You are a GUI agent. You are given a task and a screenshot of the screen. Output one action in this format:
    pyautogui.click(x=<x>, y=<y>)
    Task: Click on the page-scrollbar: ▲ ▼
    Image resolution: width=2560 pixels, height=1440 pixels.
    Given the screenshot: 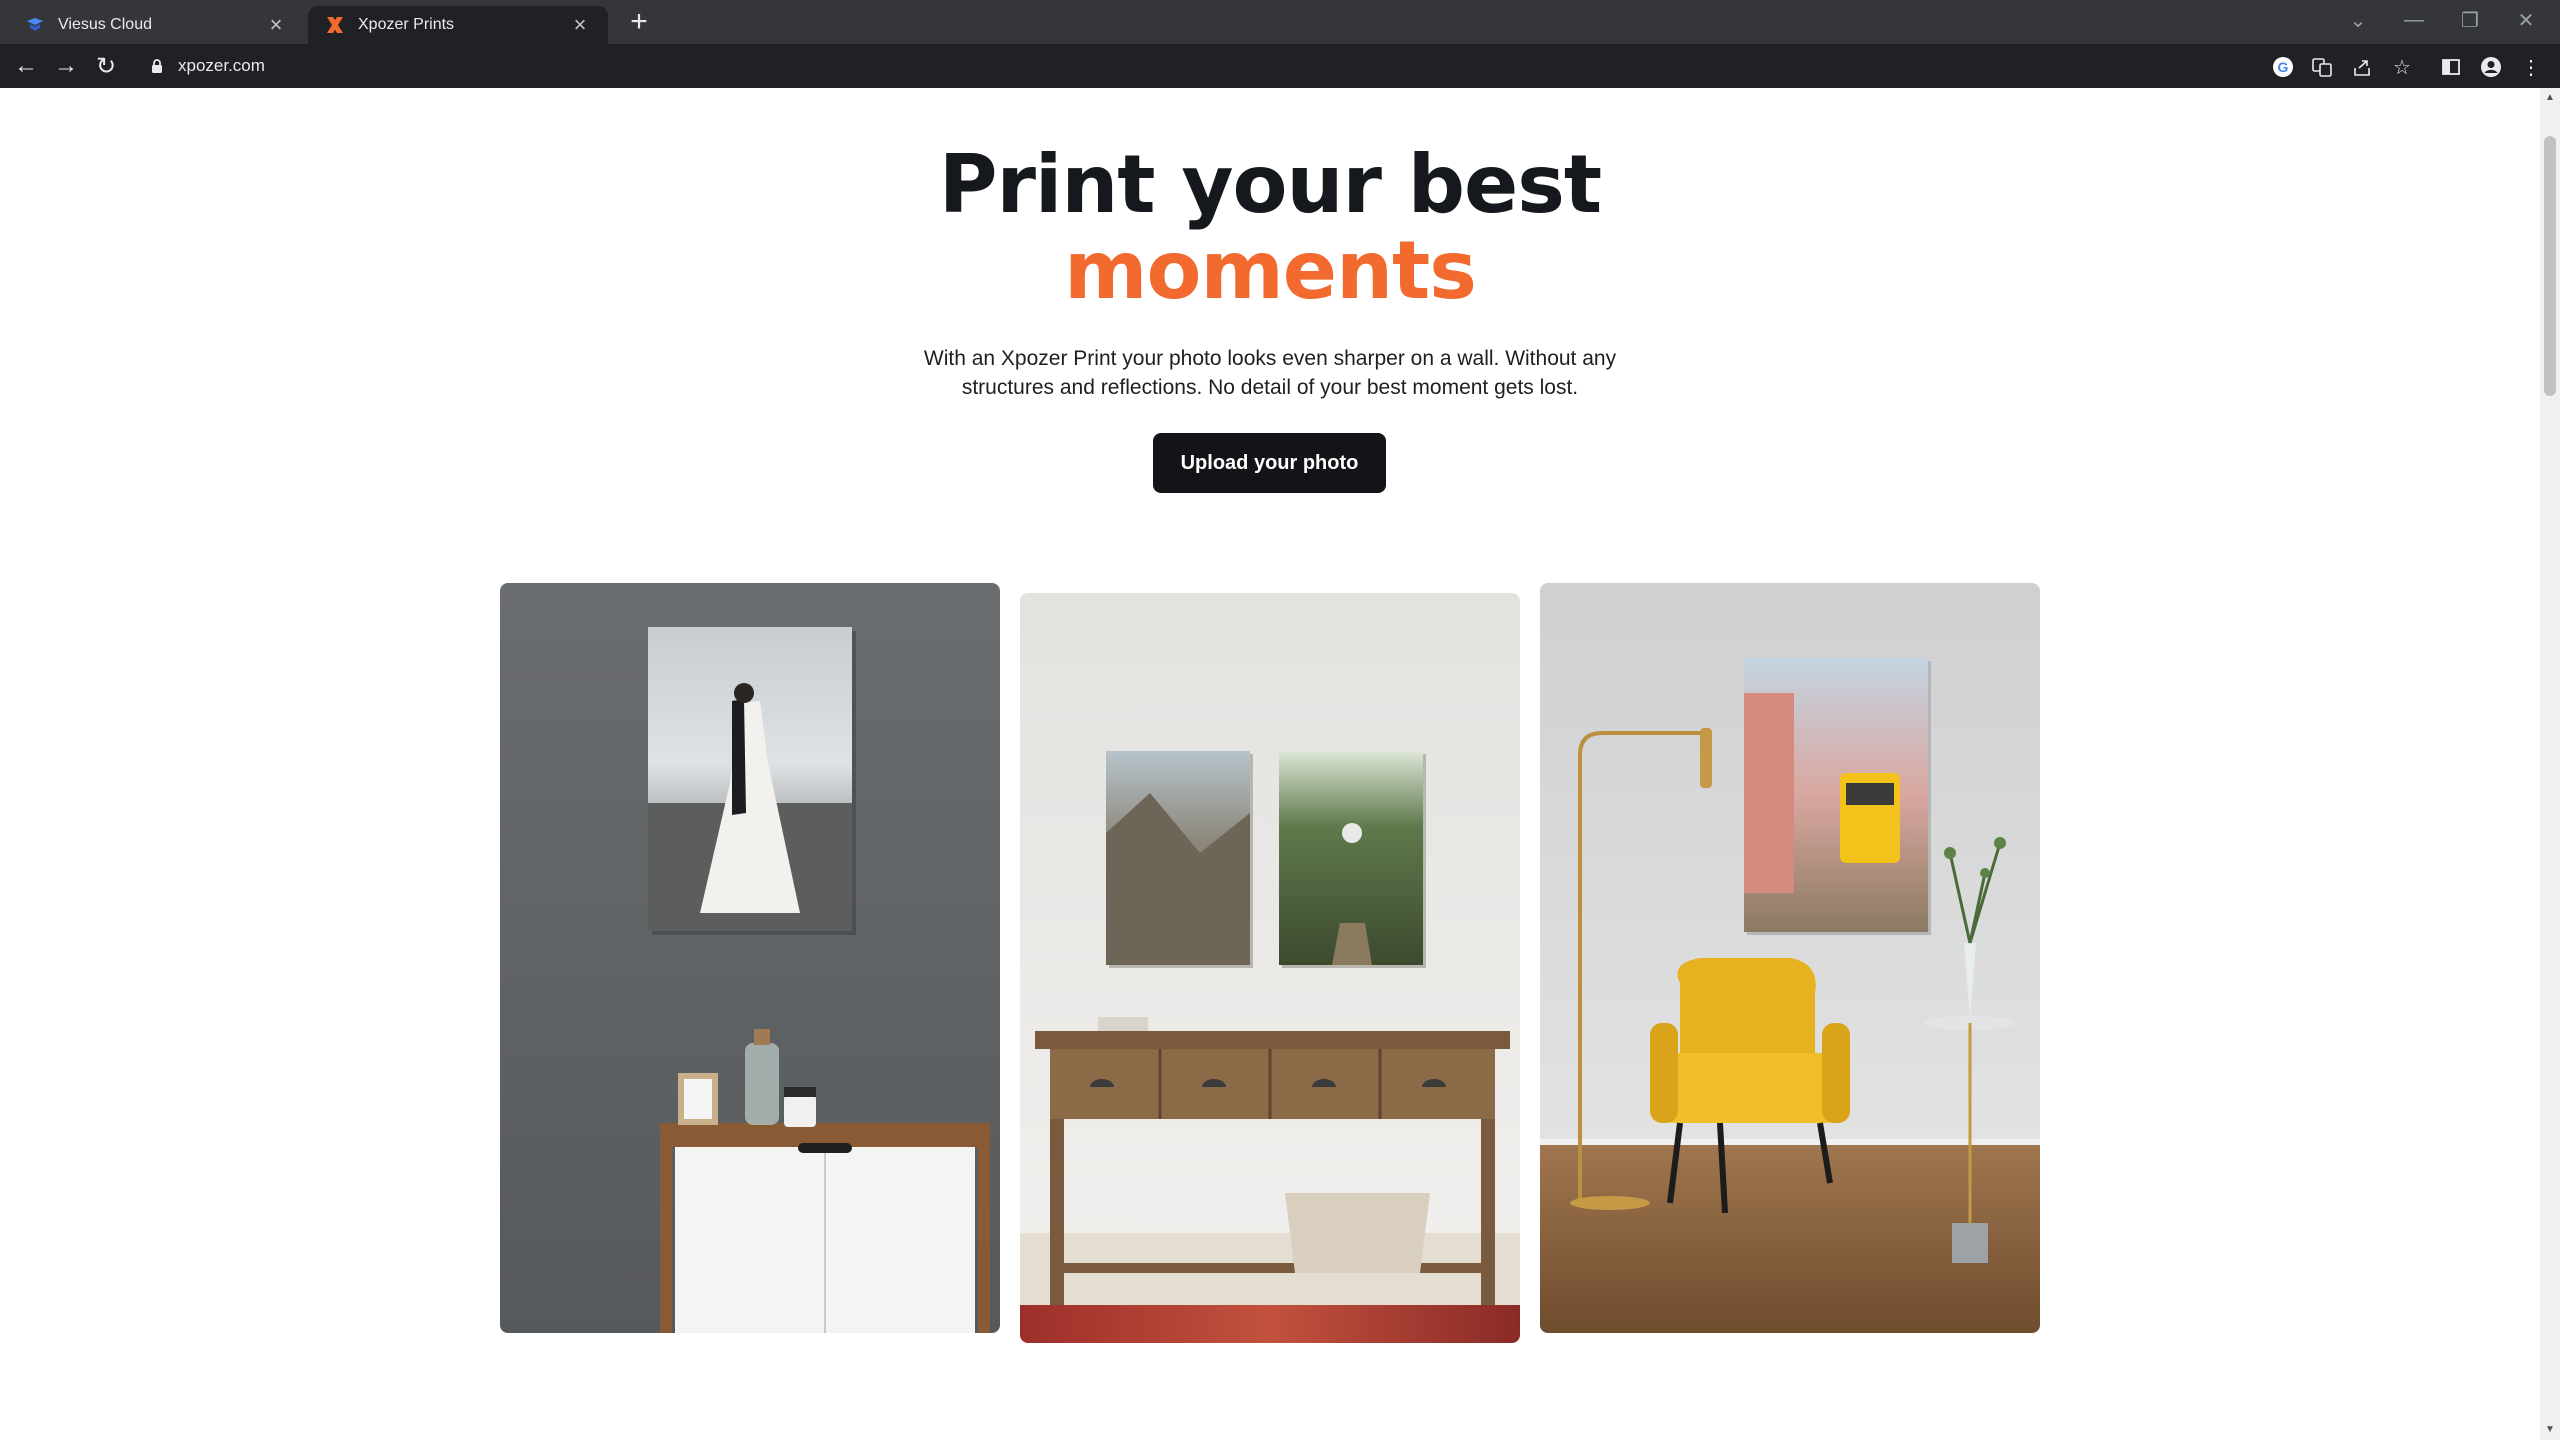 What is the action you would take?
    pyautogui.click(x=2550, y=764)
    